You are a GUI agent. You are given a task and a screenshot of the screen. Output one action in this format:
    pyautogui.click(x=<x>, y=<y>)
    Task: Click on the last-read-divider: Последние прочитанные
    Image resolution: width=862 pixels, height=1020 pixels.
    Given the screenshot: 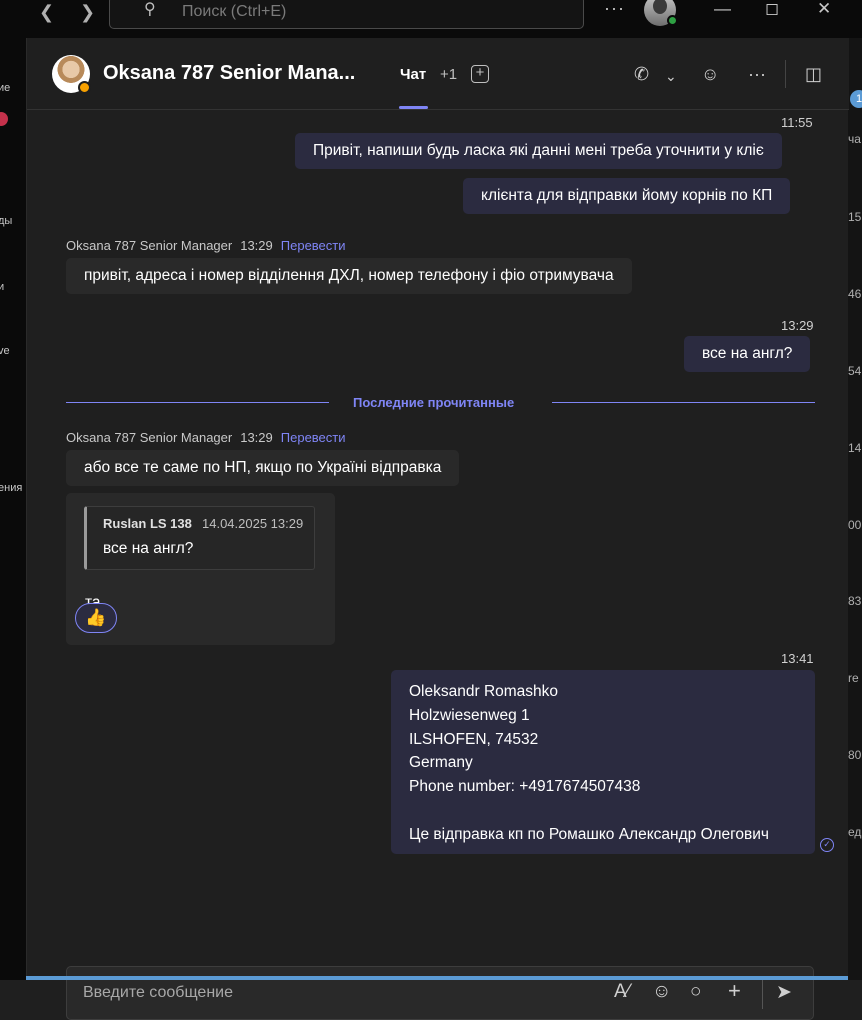 What is the action you would take?
    pyautogui.click(x=434, y=402)
    